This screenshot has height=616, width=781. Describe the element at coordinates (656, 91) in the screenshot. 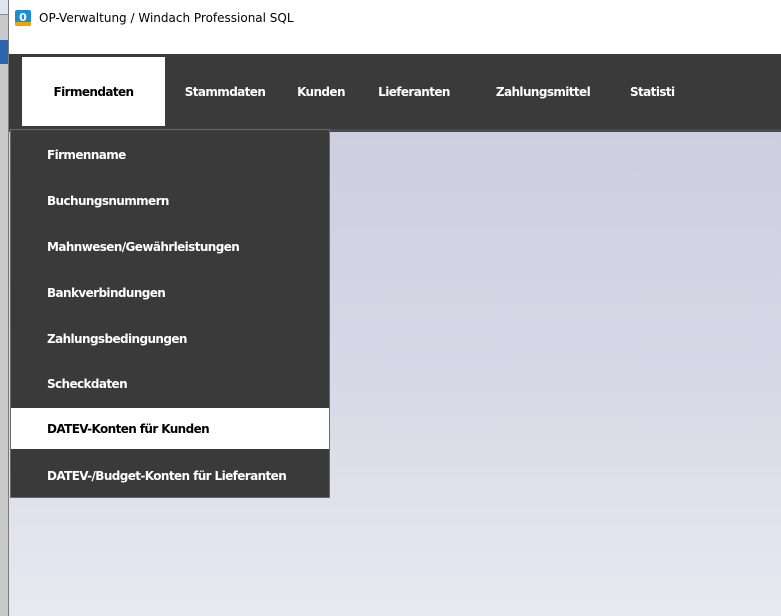

I see `menu-item-statistik: Statisti` at that location.